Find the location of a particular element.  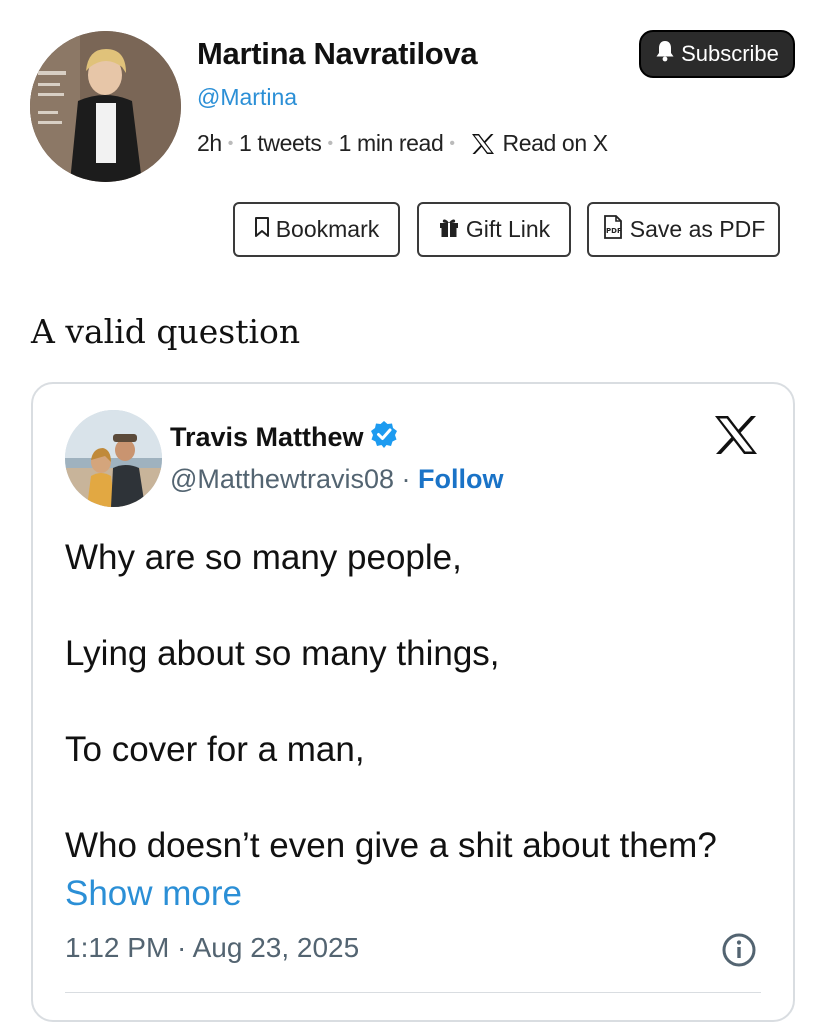

read-on-x-link: Read on X is located at coordinates (555, 143).